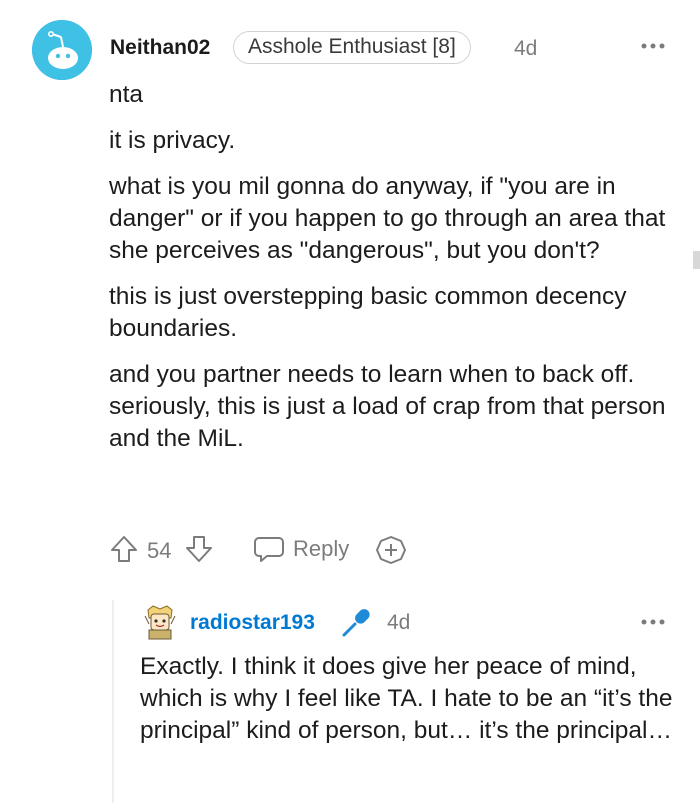  Describe the element at coordinates (199, 551) in the screenshot. I see `downvote-icon` at that location.